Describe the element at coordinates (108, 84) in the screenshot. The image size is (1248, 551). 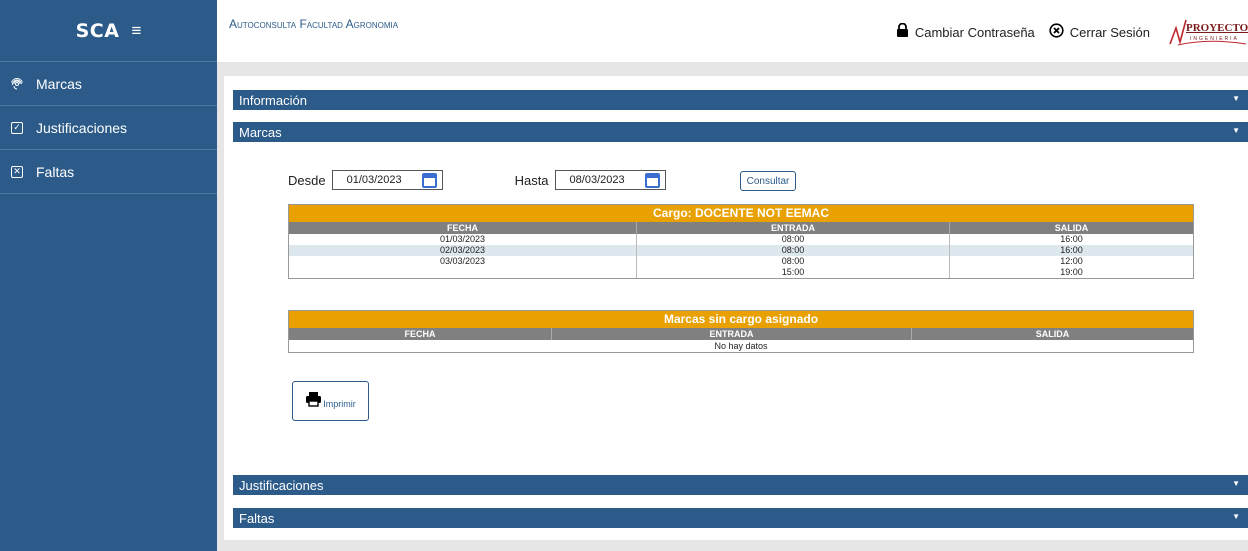
I see `sidebar-item-marcas: Marcas` at that location.